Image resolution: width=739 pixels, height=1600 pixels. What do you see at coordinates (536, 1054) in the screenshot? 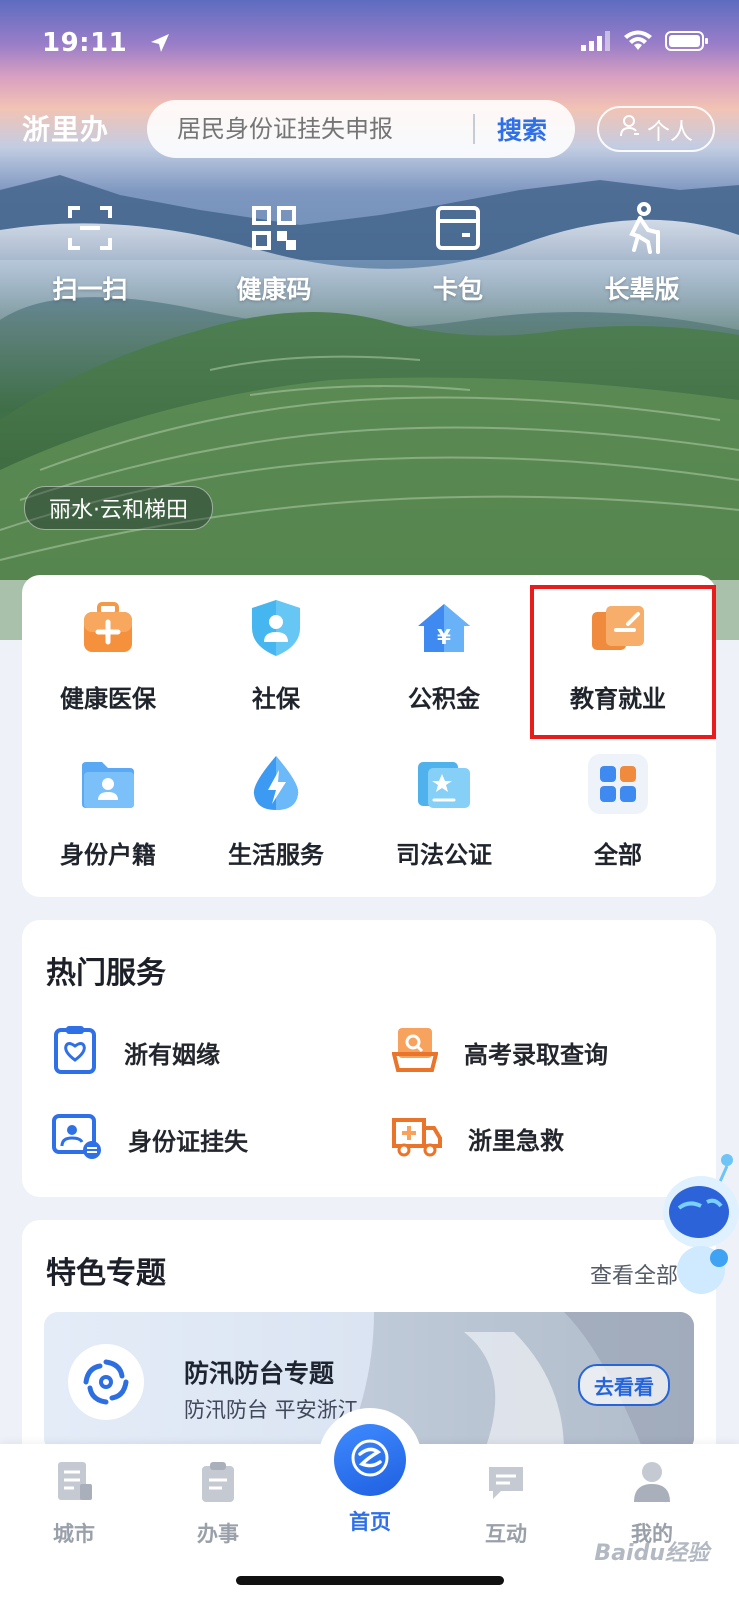
I see `hot-service-label: 高考录取查询` at bounding box center [536, 1054].